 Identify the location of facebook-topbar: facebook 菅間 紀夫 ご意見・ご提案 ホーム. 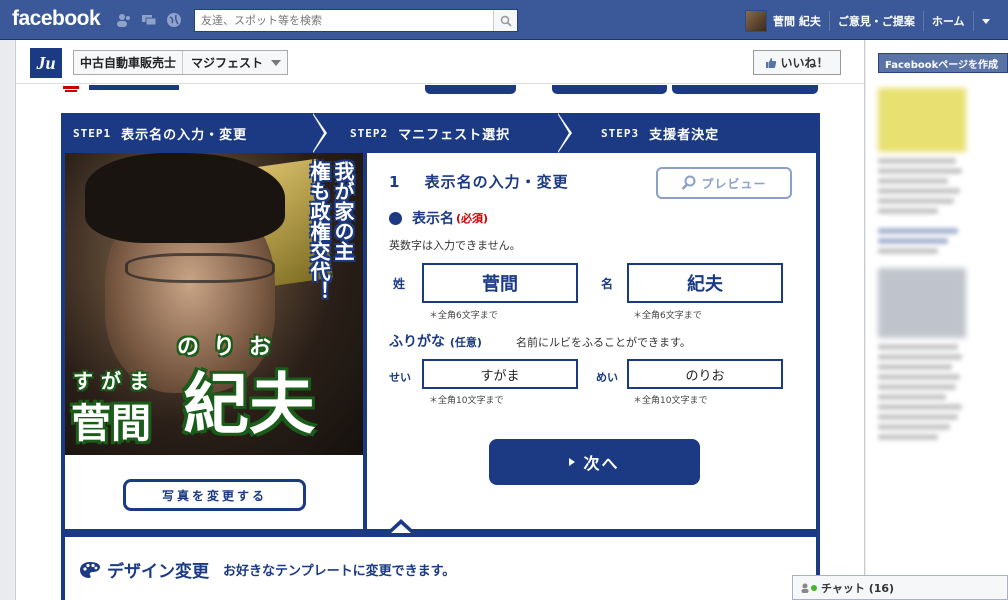
(504, 20).